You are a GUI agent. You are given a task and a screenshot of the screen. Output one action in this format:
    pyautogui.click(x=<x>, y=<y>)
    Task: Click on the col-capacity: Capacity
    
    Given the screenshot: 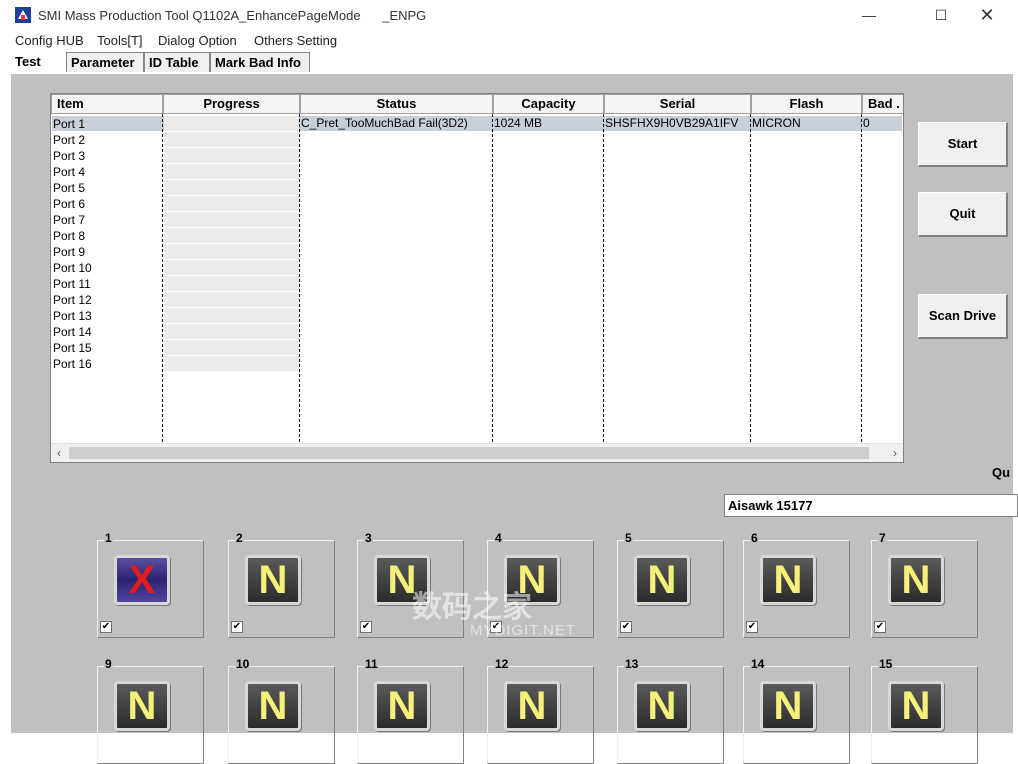 What is the action you would take?
    pyautogui.click(x=548, y=104)
    